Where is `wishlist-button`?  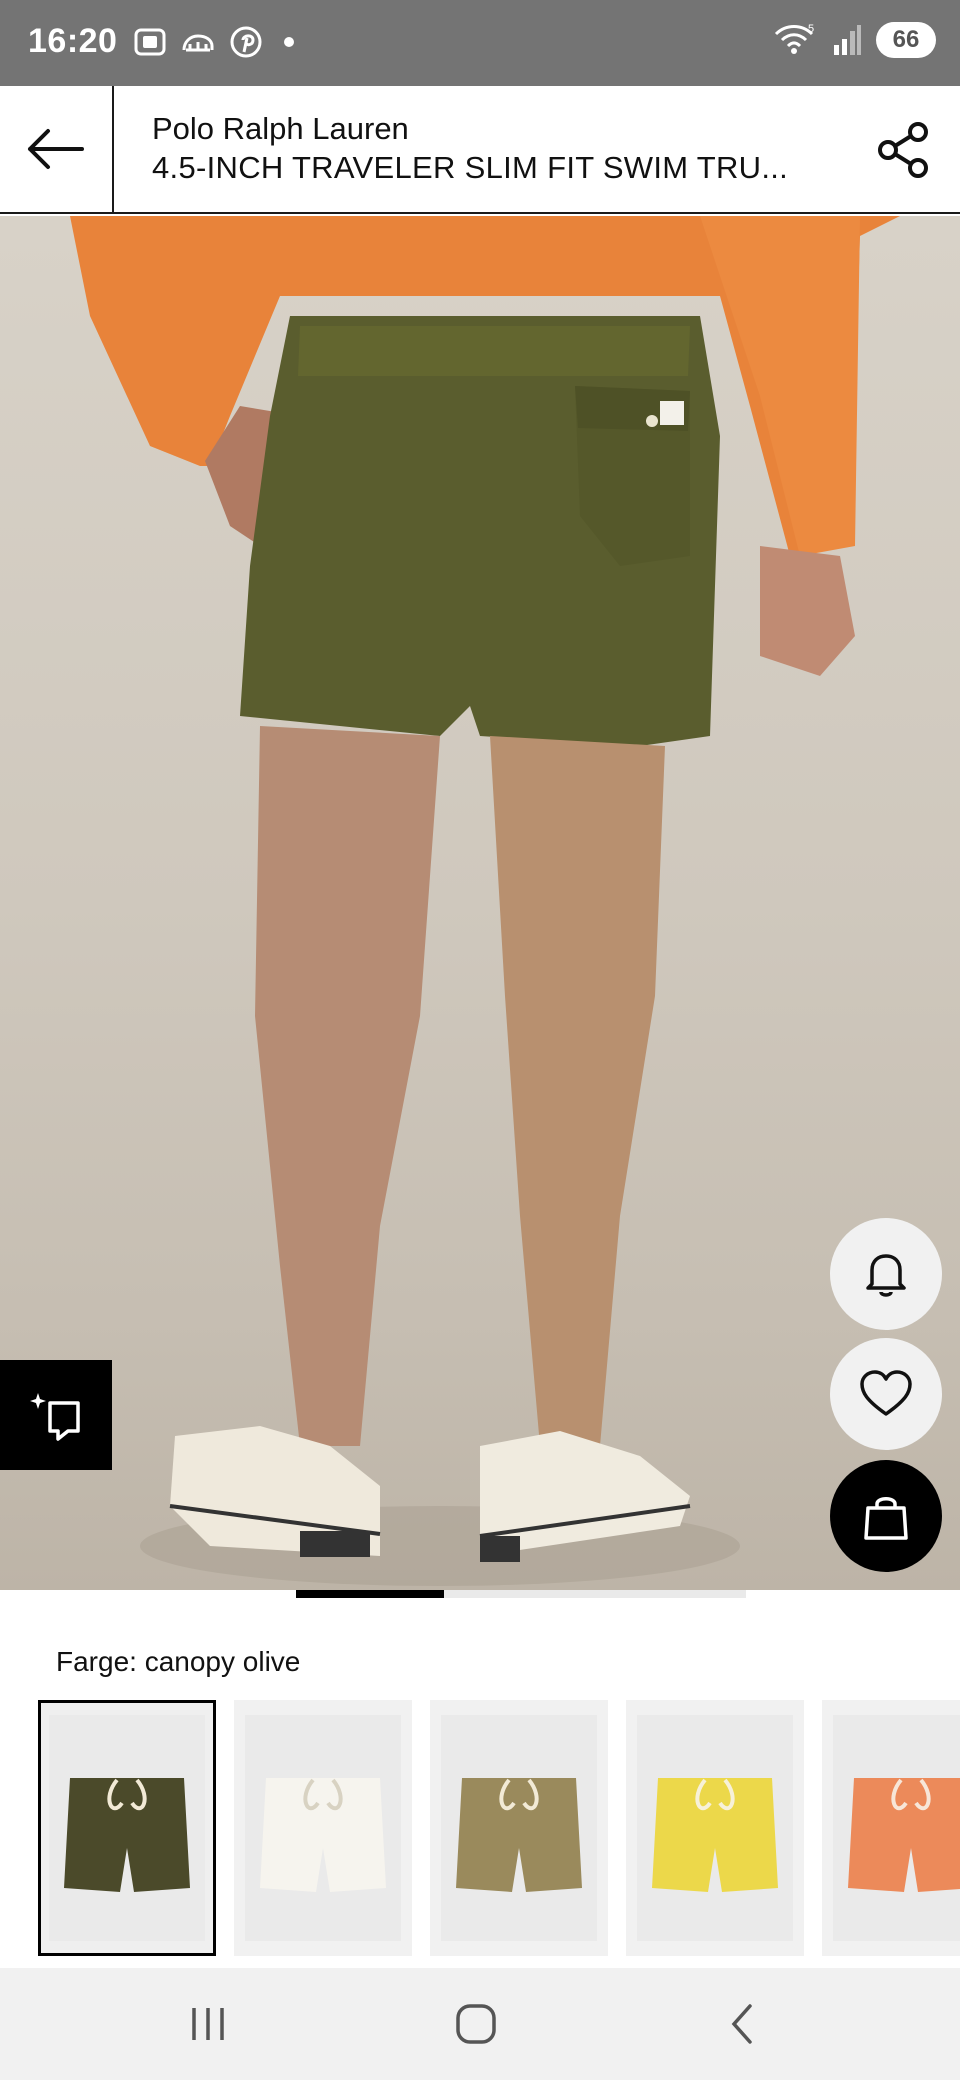 wishlist-button is located at coordinates (886, 1394).